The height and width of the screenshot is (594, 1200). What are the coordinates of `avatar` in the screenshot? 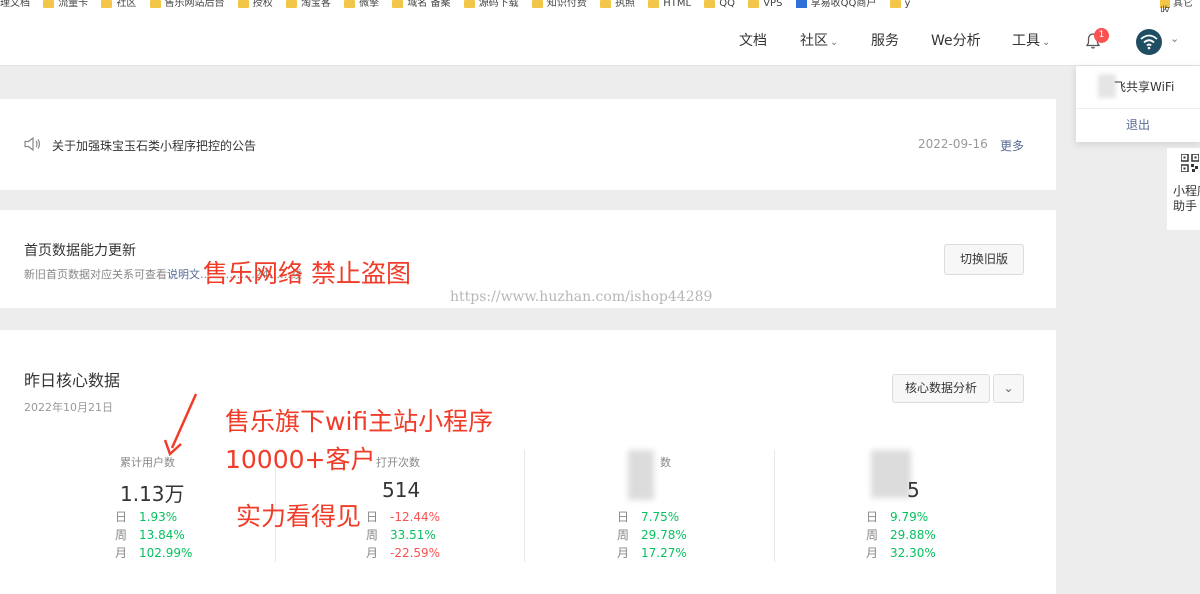 It's located at (1149, 42).